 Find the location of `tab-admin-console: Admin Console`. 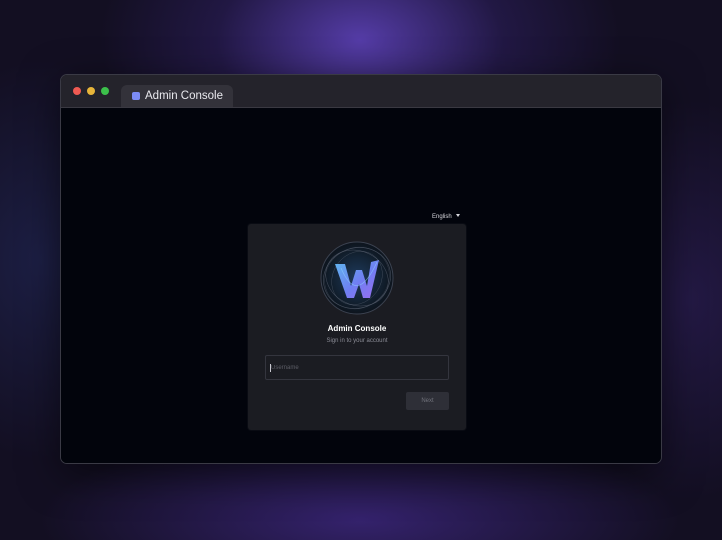

tab-admin-console: Admin Console is located at coordinates (177, 96).